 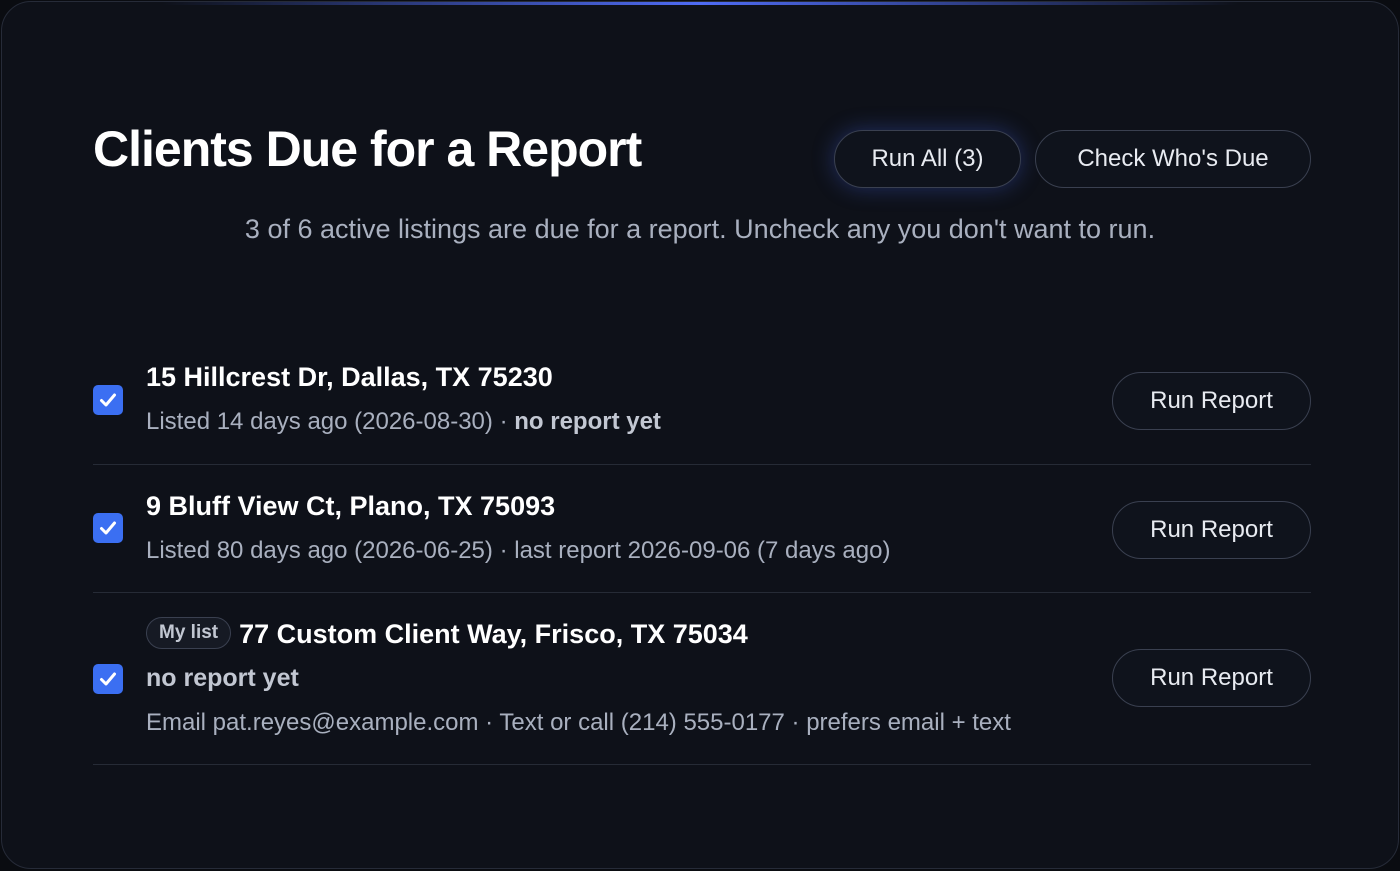 I want to click on listing-address: 77 Custom Client Way, Frisco, TX 75034, so click(x=493, y=634).